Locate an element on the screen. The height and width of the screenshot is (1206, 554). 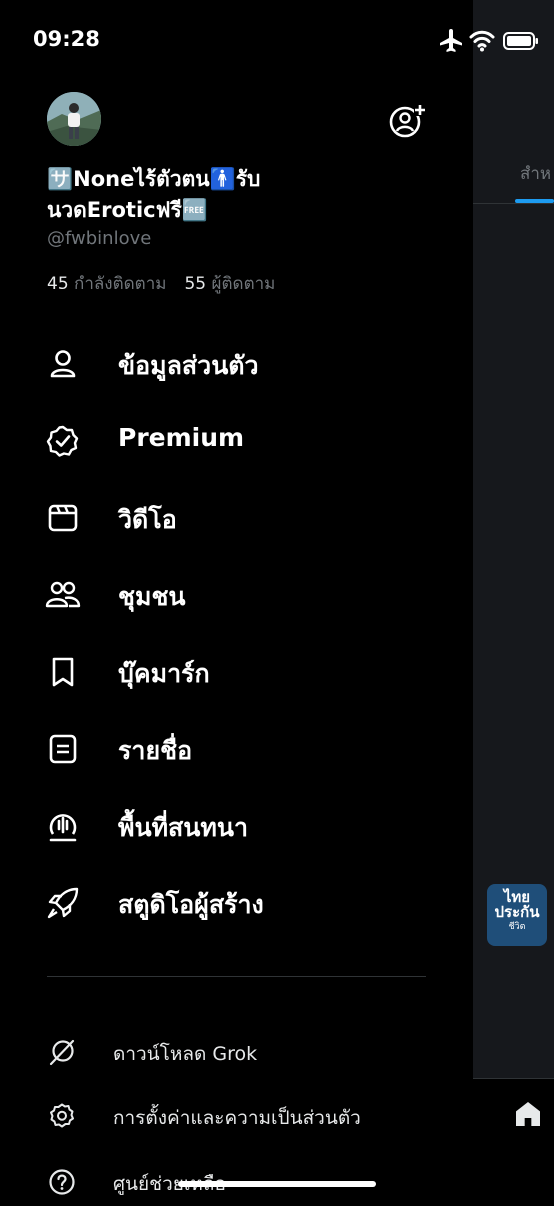
person-icon is located at coordinates (63, 364).